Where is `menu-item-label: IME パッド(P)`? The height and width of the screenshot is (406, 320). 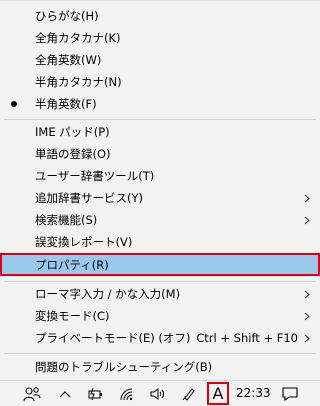 menu-item-label: IME パッド(P) is located at coordinates (72, 132).